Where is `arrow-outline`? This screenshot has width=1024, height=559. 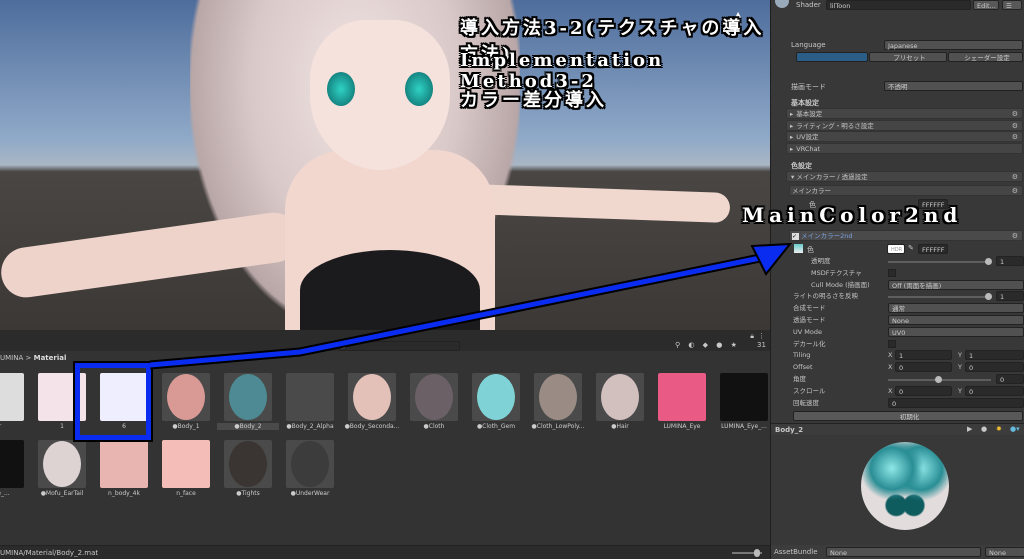
arrow-outline is located at coordinates (455, 311).